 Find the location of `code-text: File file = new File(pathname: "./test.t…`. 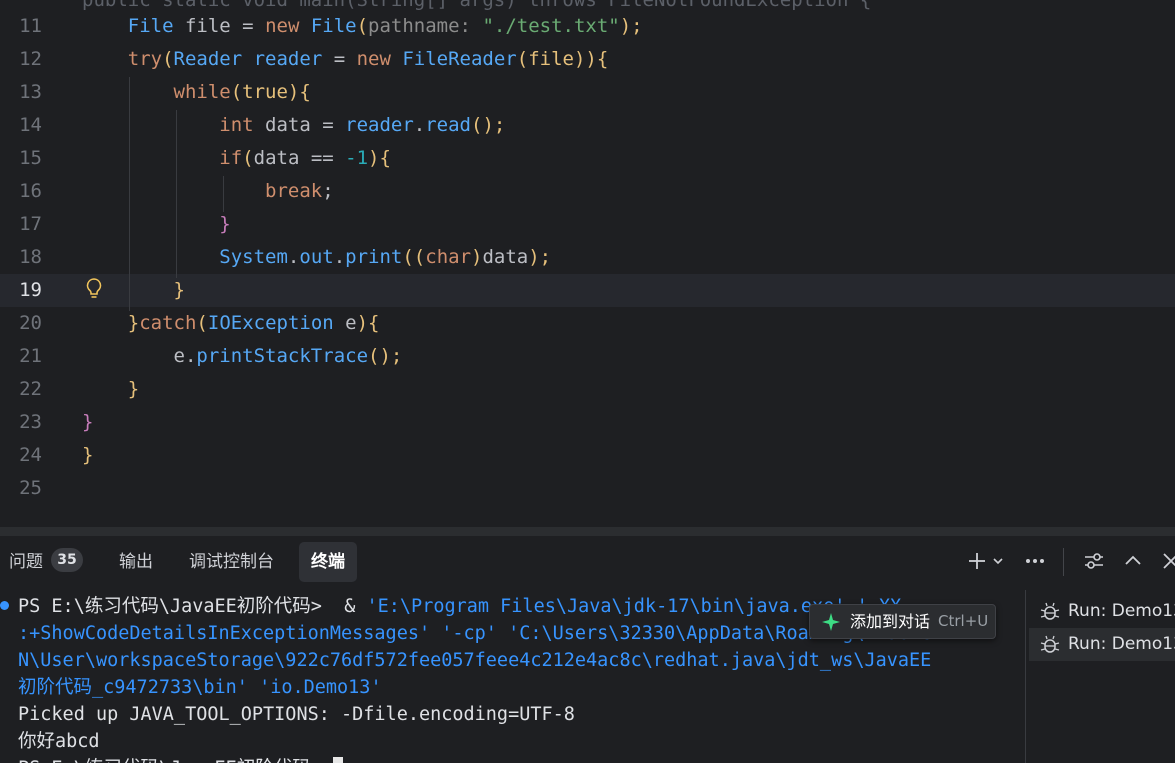

code-text: File file = new File(pathname: "./test.t… is located at coordinates (362, 26).